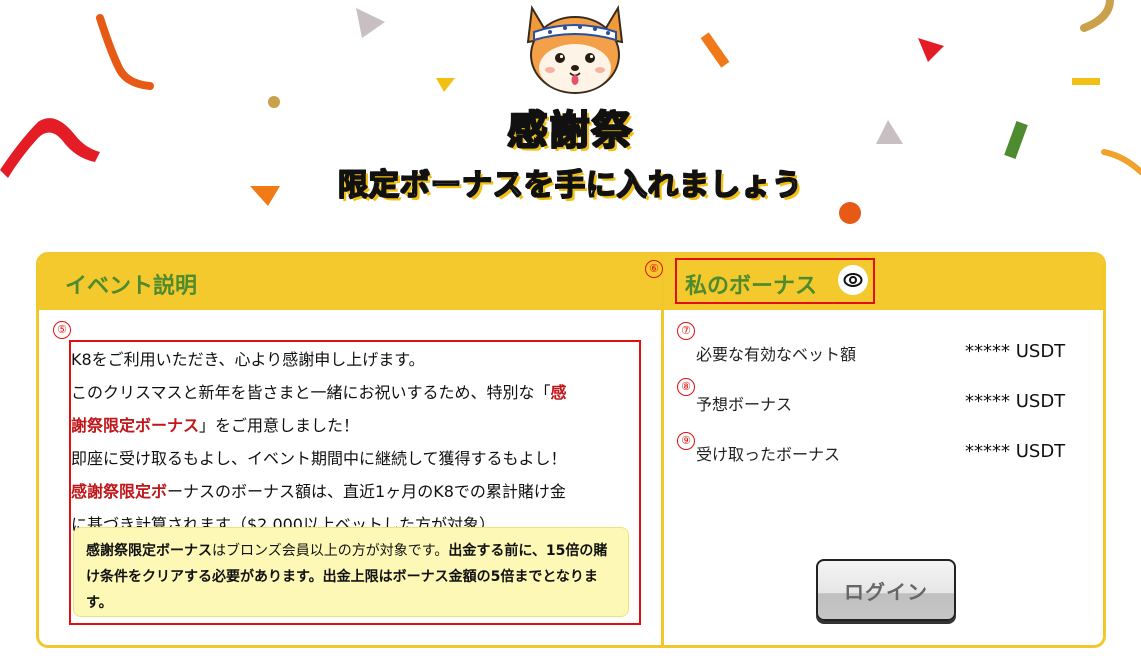 Image resolution: width=1141 pixels, height=672 pixels. What do you see at coordinates (319, 392) in the screenshot?
I see `event-line-2: このクリスマスと新年を皆さまと一緒にお祝いするため、特別な「感` at bounding box center [319, 392].